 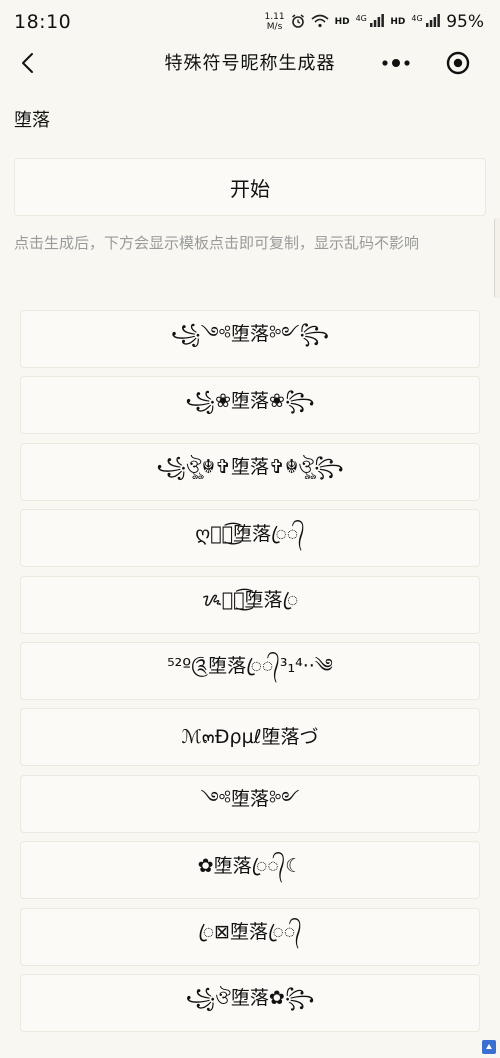 I want to click on result-item: ⁵²º༊堕落ꦿ᭄³₁⁴··༄, so click(x=250, y=670).